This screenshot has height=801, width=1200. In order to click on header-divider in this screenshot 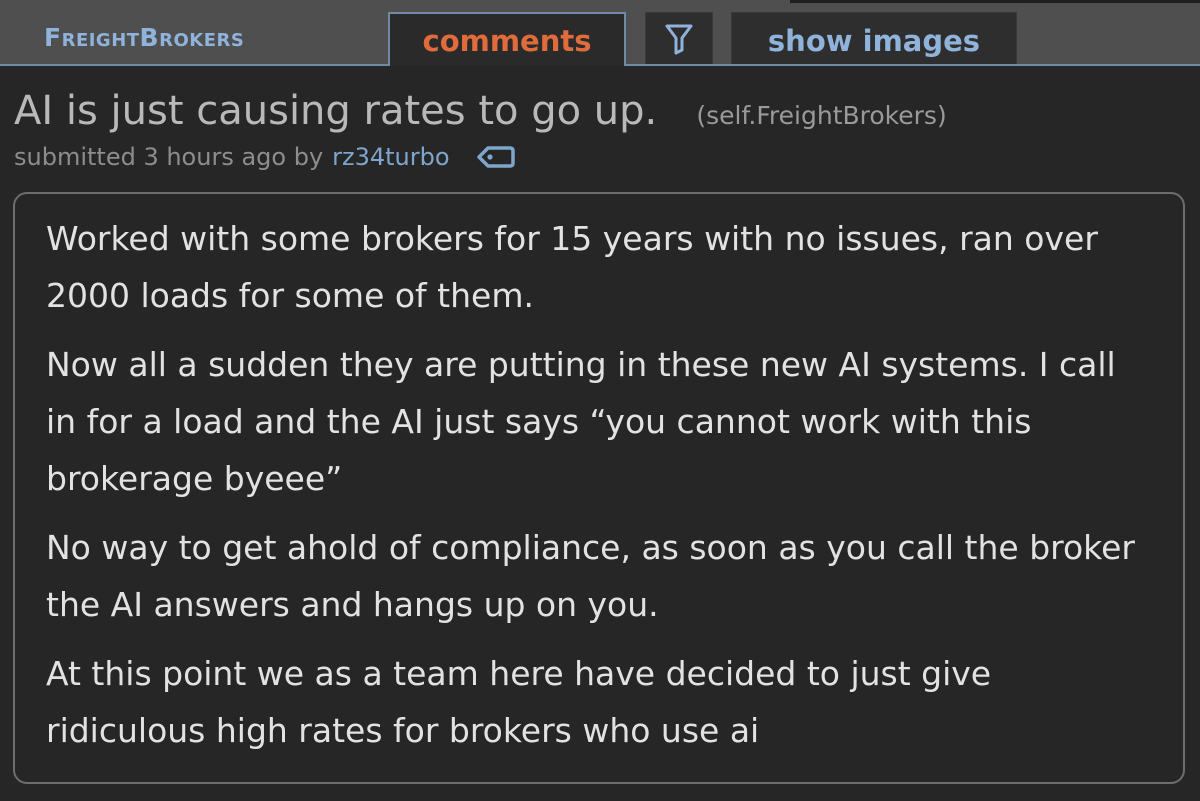, I will do `click(995, 1)`.